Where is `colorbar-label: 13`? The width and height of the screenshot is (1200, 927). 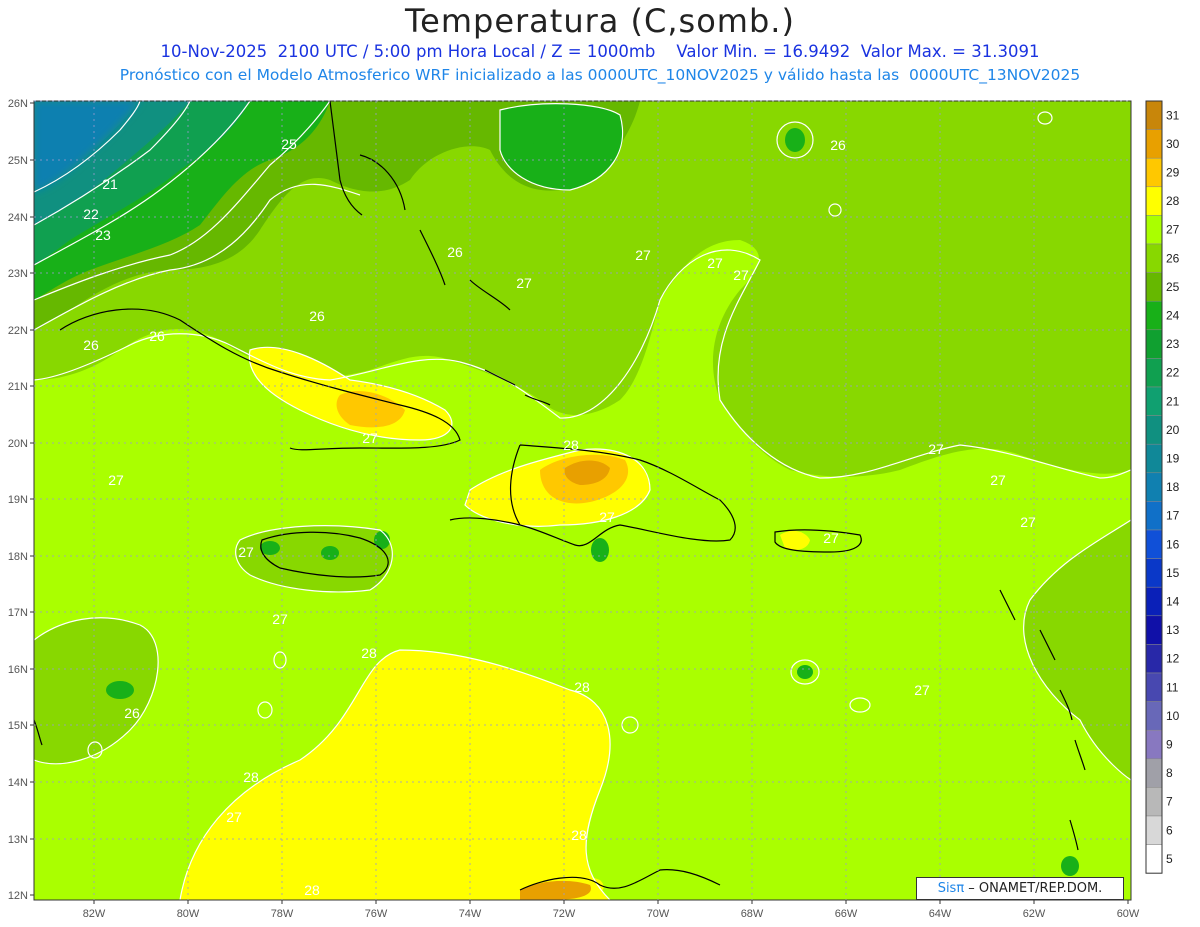
colorbar-label: 13 is located at coordinates (1173, 630).